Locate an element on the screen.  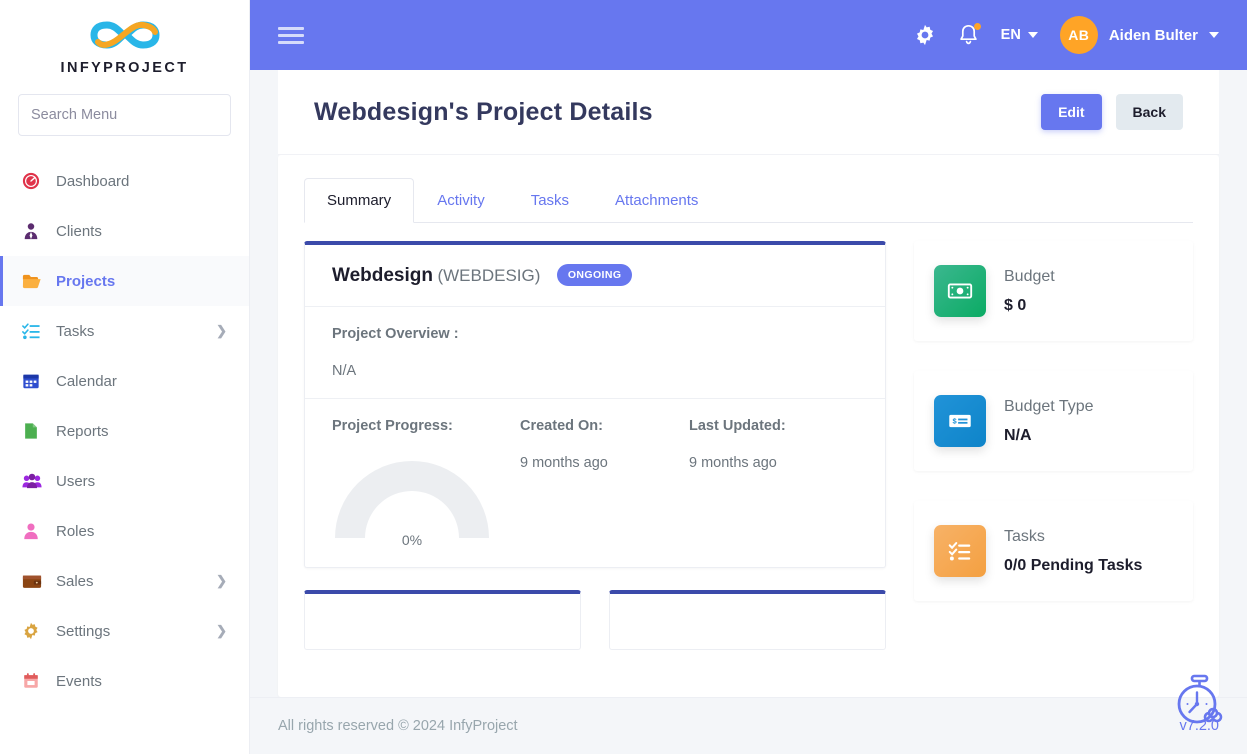
hamburger-icon is located at coordinates (291, 35).